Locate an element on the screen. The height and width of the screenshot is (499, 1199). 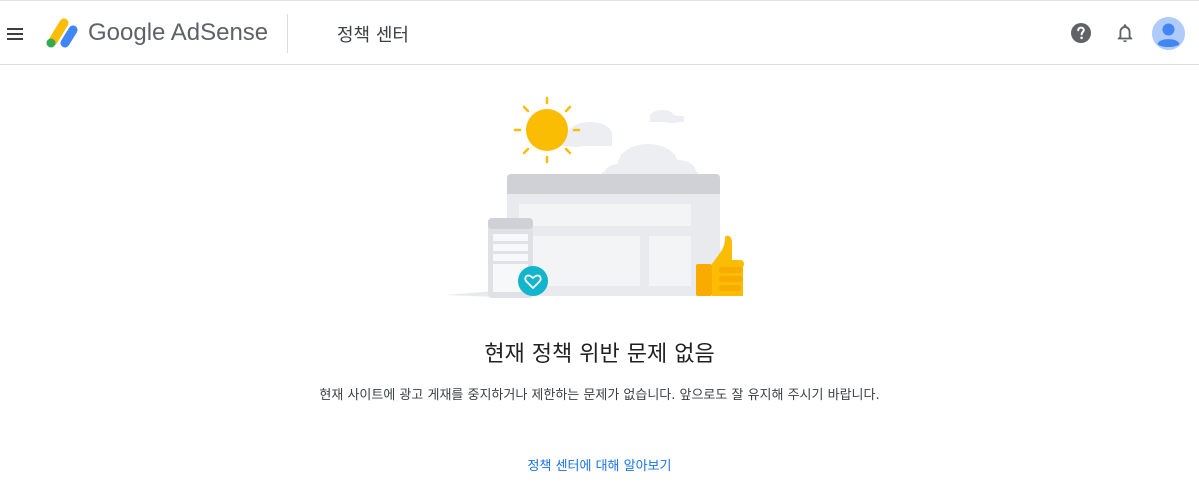
bell-icon is located at coordinates (1125, 33).